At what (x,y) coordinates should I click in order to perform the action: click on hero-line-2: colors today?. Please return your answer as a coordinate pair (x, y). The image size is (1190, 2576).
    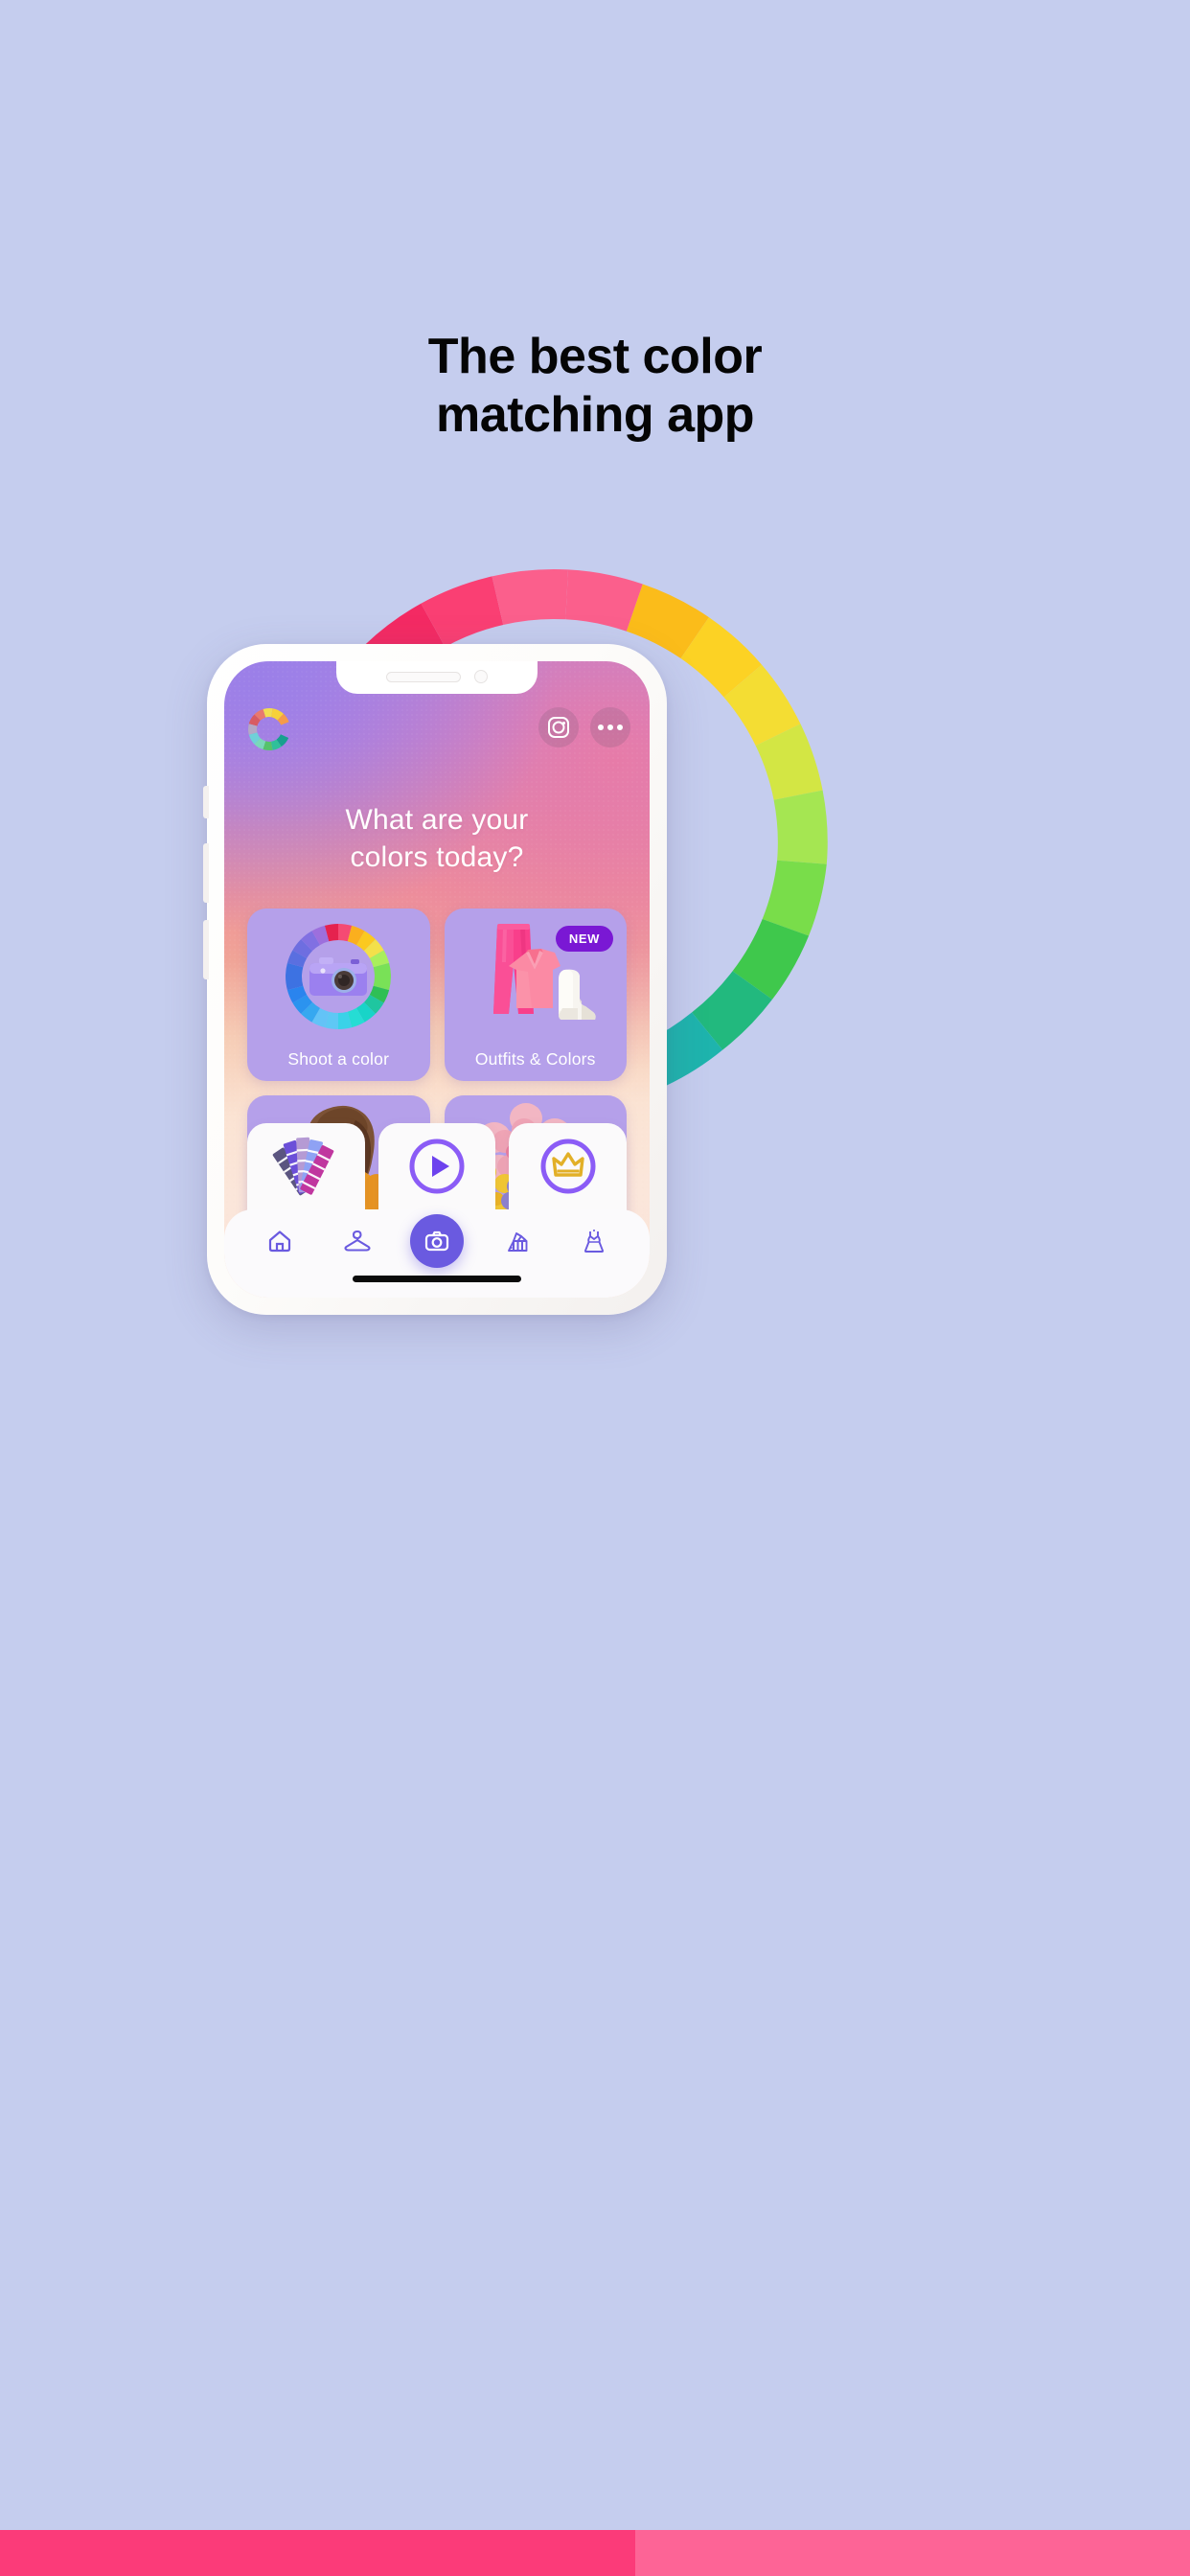
    Looking at the image, I should click on (437, 857).